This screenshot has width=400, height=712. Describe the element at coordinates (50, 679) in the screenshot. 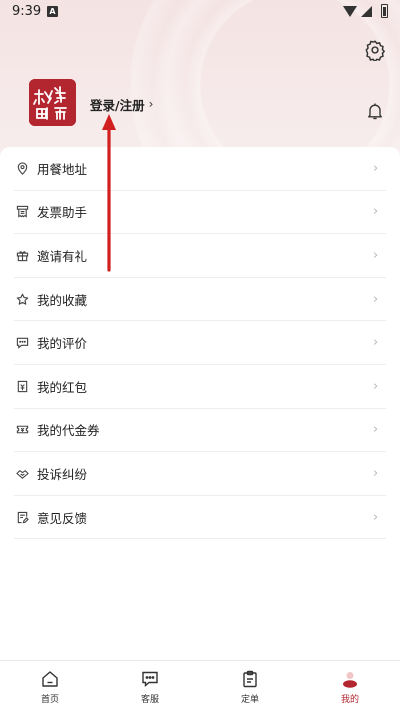

I see `home-icon` at that location.